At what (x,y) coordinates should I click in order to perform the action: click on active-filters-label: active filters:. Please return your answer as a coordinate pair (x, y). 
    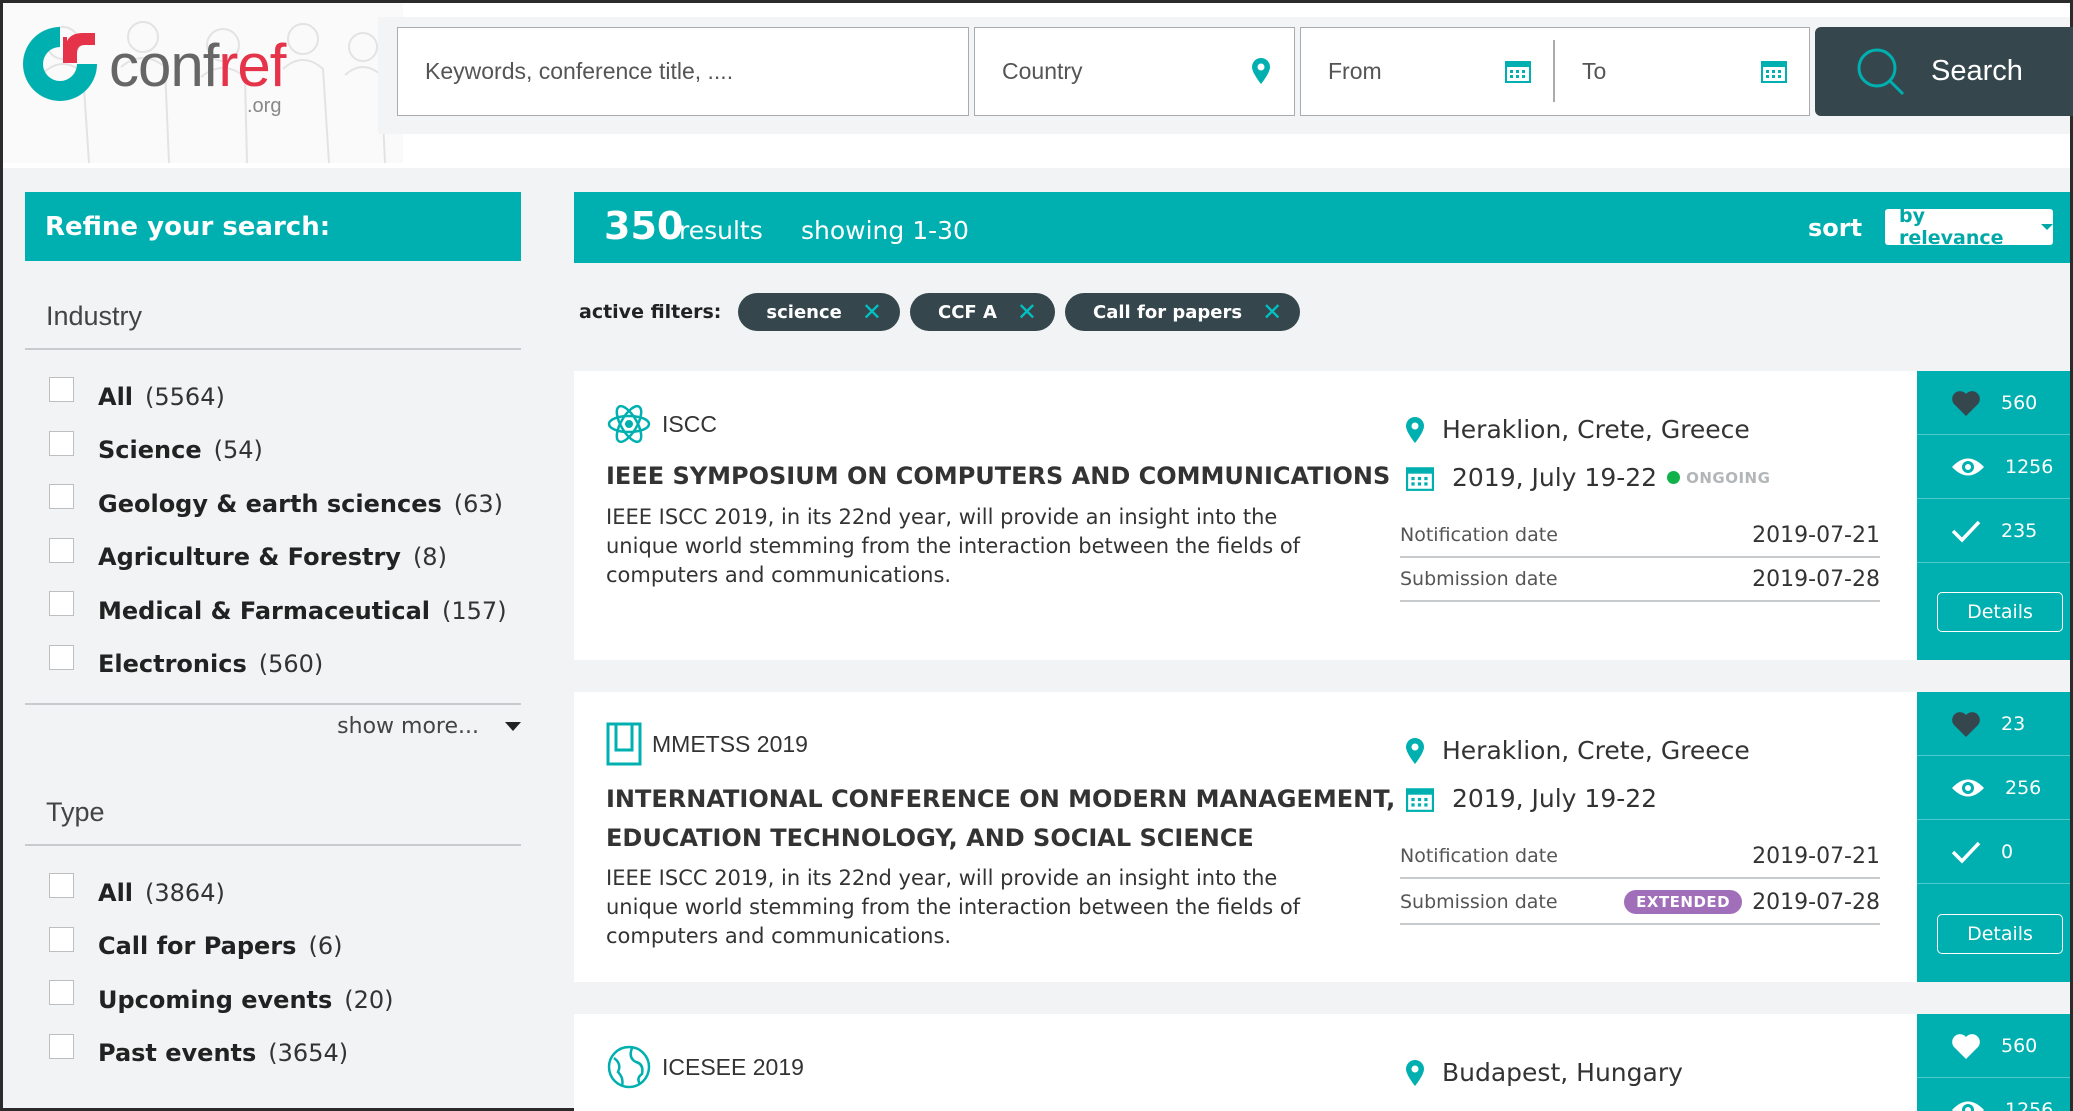
    Looking at the image, I should click on (650, 312).